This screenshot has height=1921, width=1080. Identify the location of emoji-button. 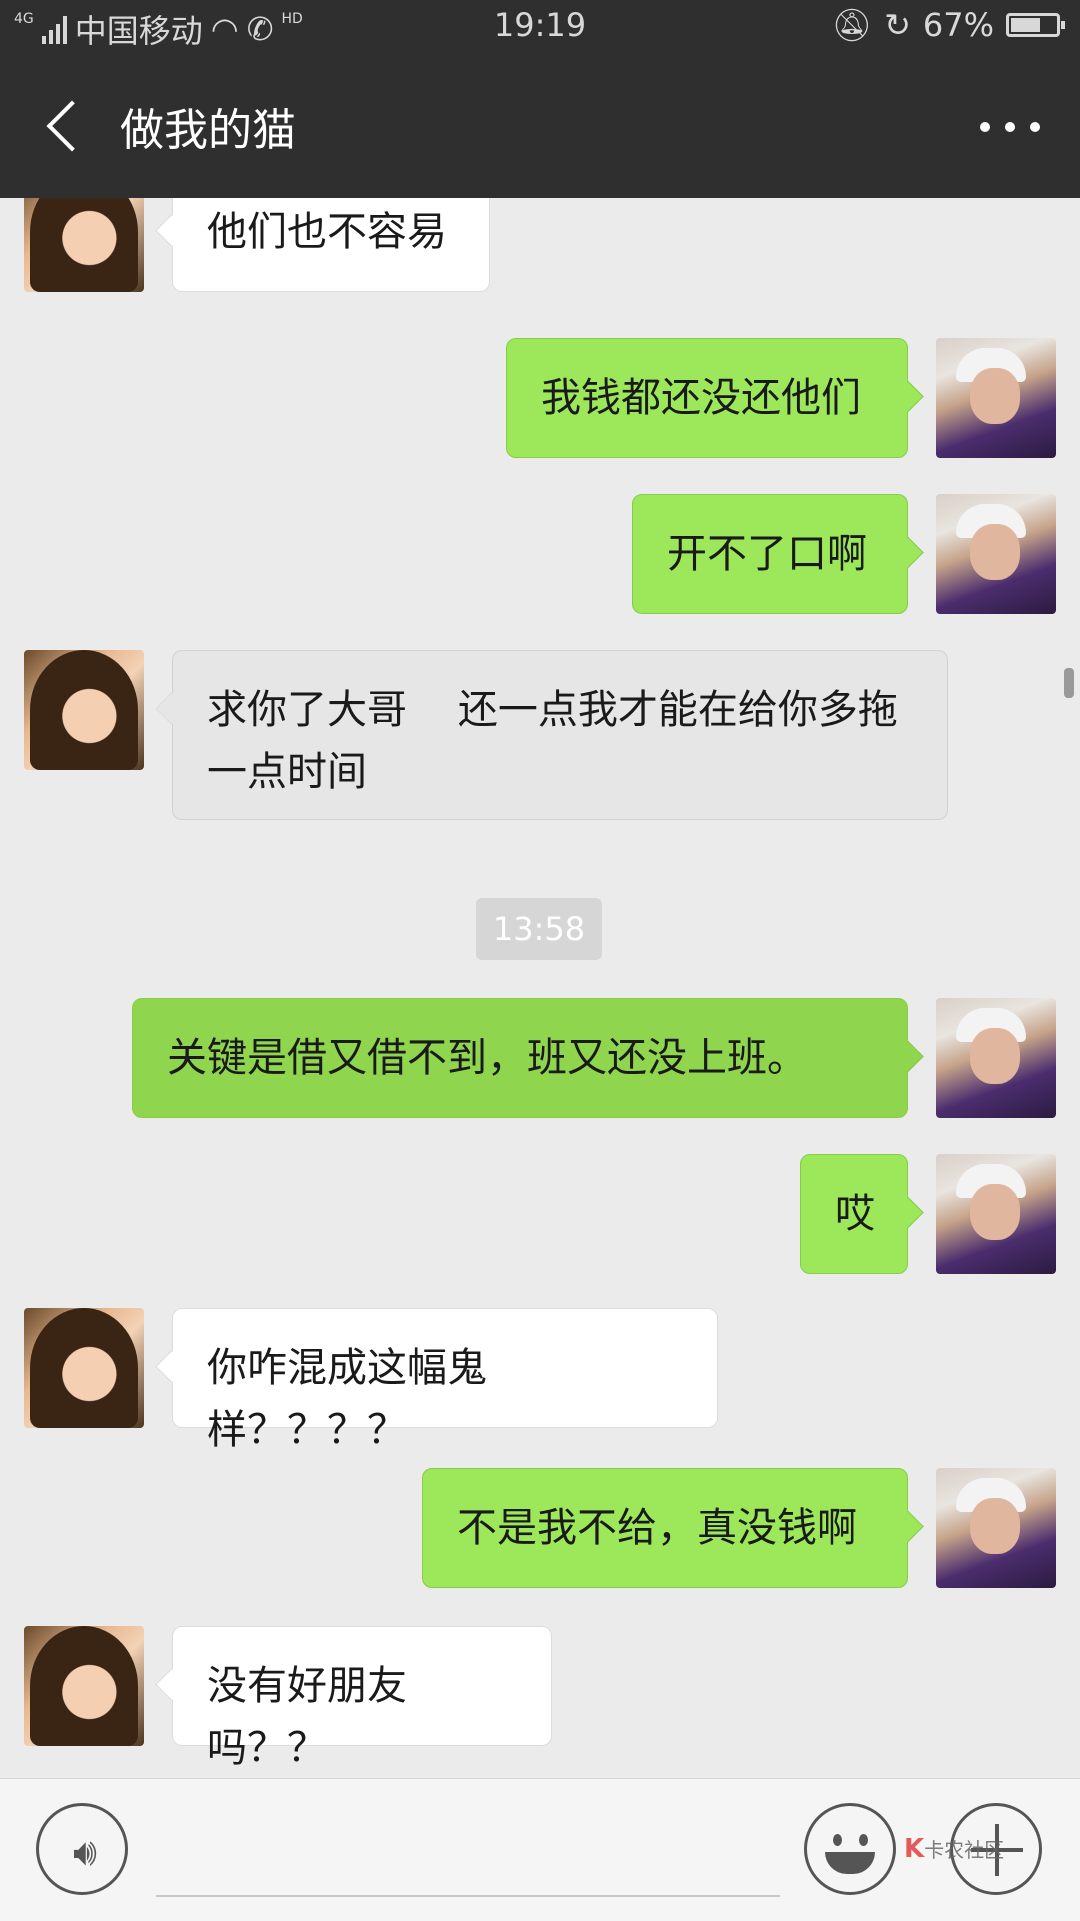
(850, 1849).